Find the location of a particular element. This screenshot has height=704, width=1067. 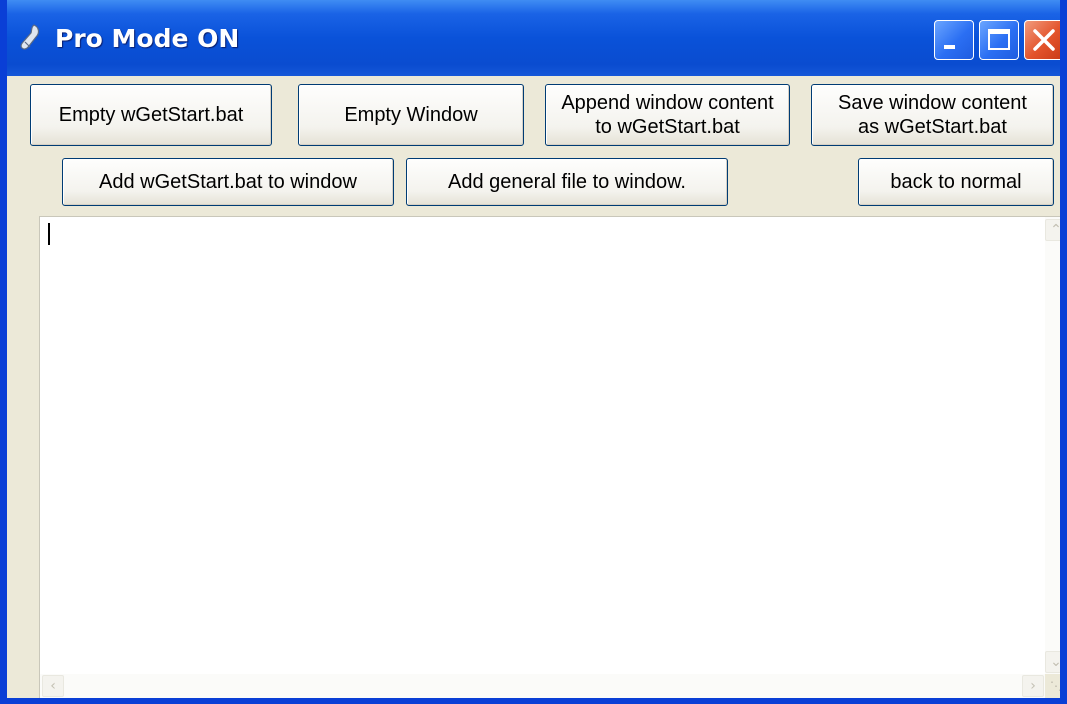

save-window-content-button: Save window content as wGetStart.bat is located at coordinates (932, 115).